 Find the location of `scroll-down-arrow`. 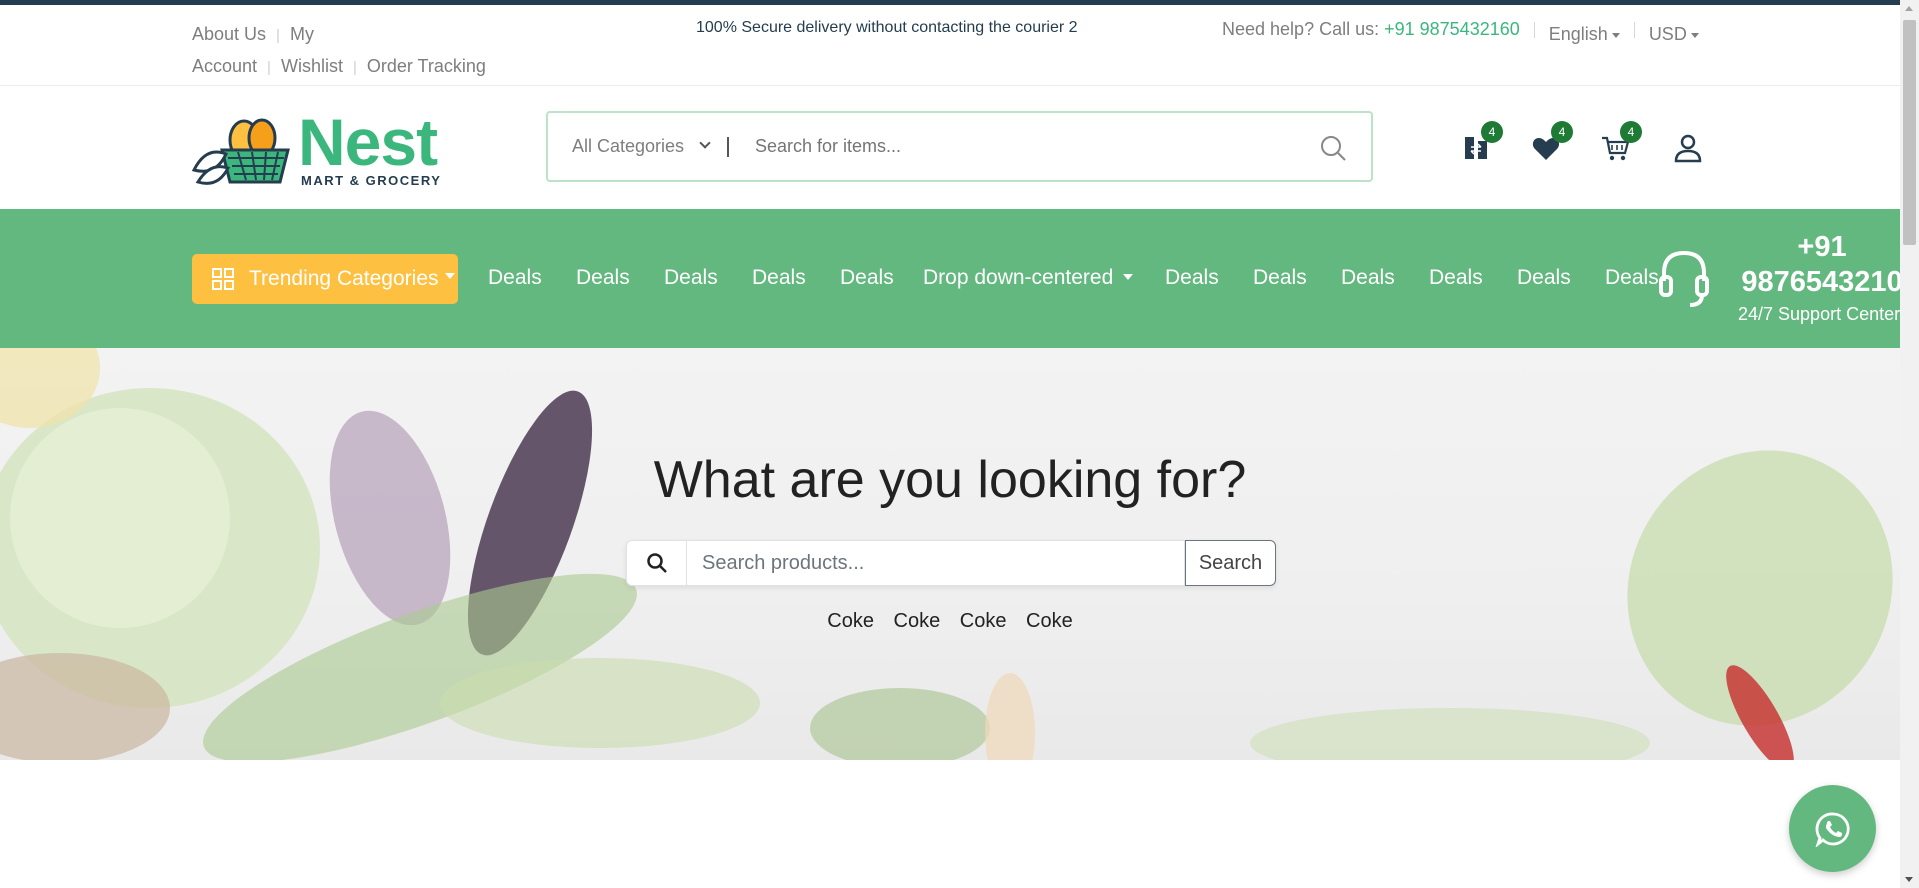

scroll-down-arrow is located at coordinates (1909, 879).